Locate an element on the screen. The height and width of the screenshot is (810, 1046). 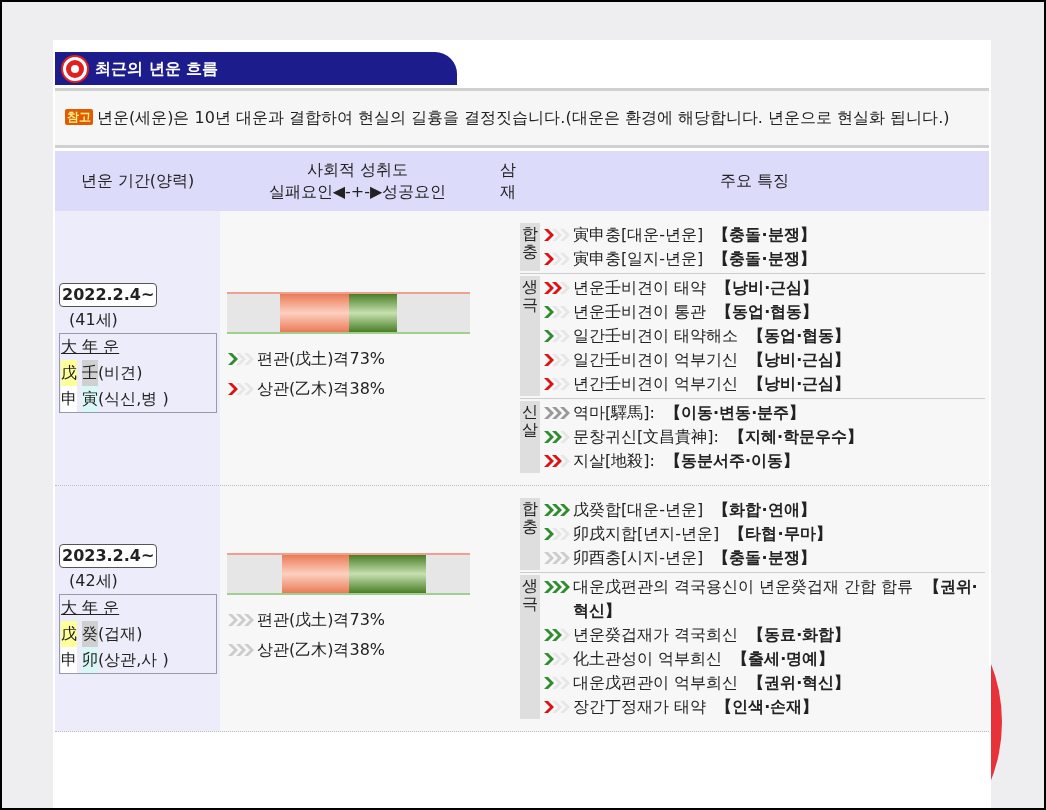
feature-text: 卯酉충[시지-년운] 【충돌·분쟁】 is located at coordinates (694, 558).